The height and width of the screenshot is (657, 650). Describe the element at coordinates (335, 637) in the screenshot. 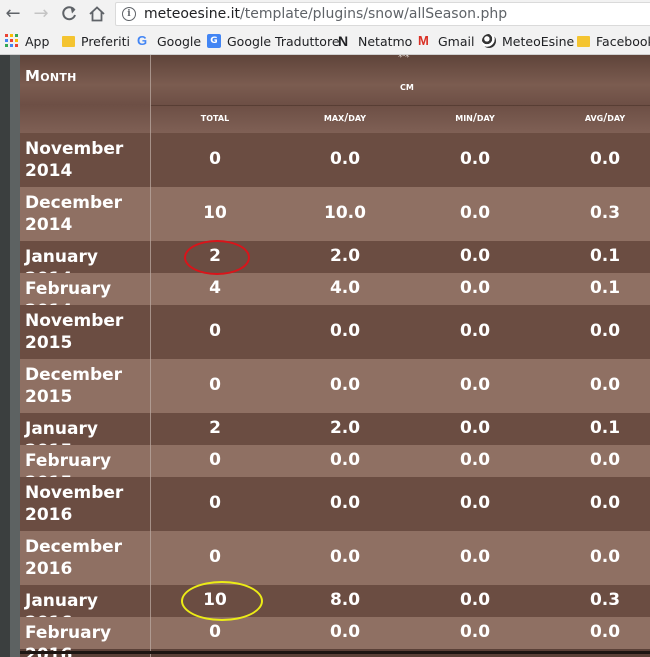

I see `table-row: February 201600.00.00.0` at that location.